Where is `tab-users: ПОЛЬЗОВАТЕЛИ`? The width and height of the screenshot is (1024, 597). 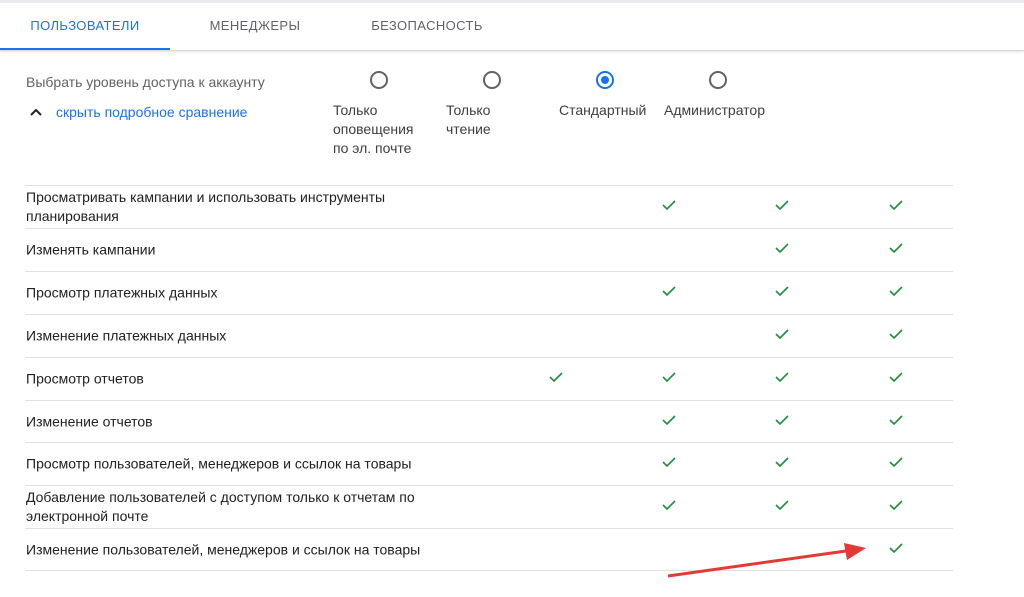
tab-users: ПОЛЬЗОВАТЕЛИ is located at coordinates (85, 25).